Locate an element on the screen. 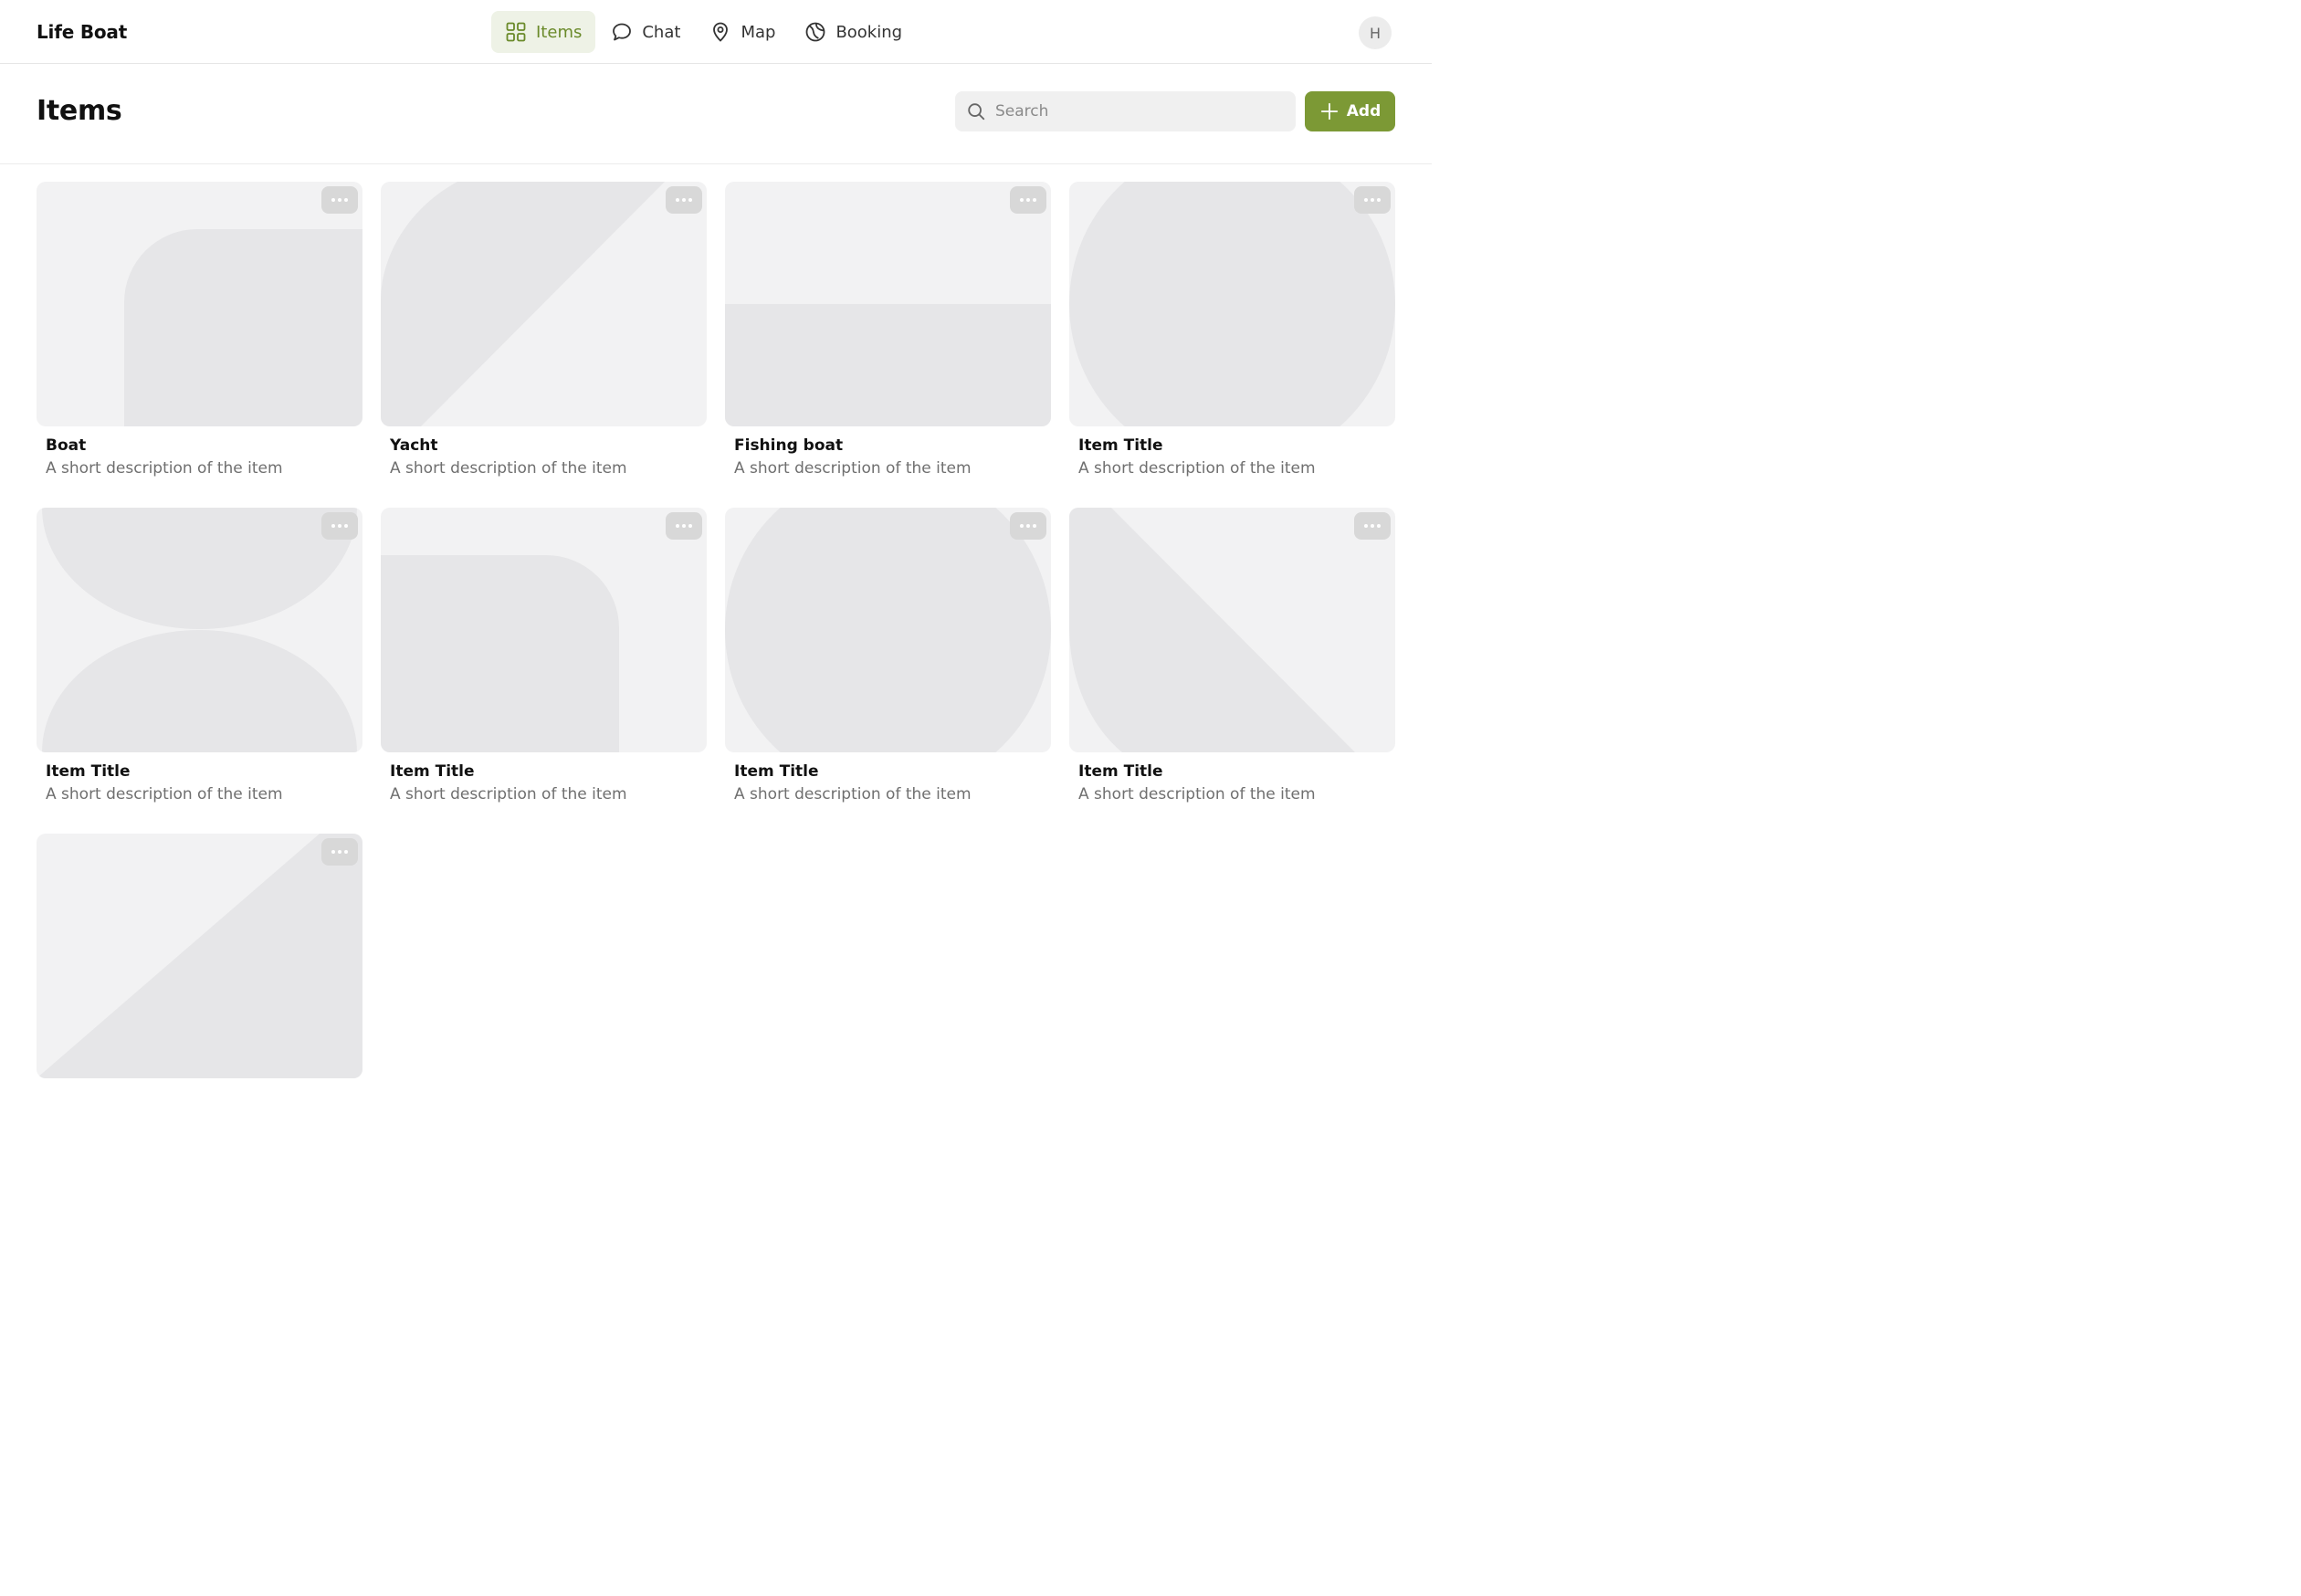 The height and width of the screenshot is (1596, 2301). search-icon is located at coordinates (976, 111).